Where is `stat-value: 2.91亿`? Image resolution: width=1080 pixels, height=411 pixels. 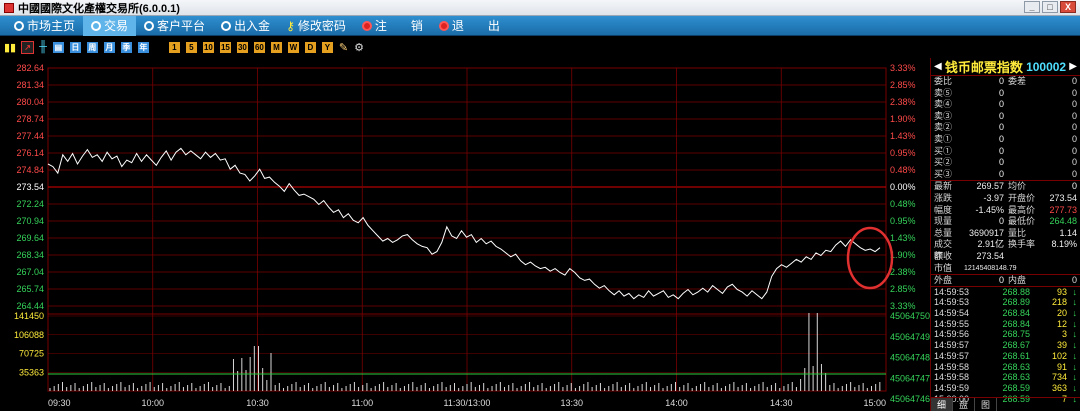 stat-value: 2.91亿 is located at coordinates (990, 244).